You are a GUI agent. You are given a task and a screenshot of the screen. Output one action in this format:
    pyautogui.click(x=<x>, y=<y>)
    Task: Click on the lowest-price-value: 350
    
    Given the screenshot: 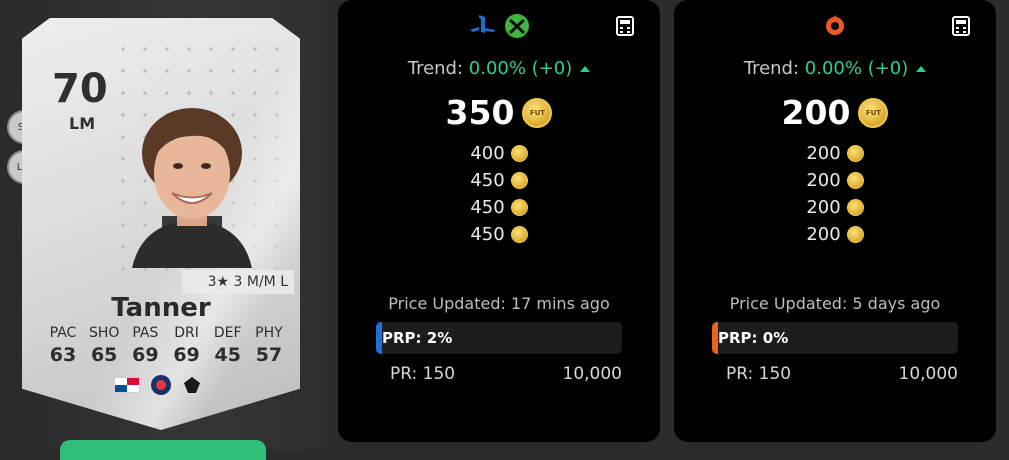 What is the action you would take?
    pyautogui.click(x=480, y=112)
    